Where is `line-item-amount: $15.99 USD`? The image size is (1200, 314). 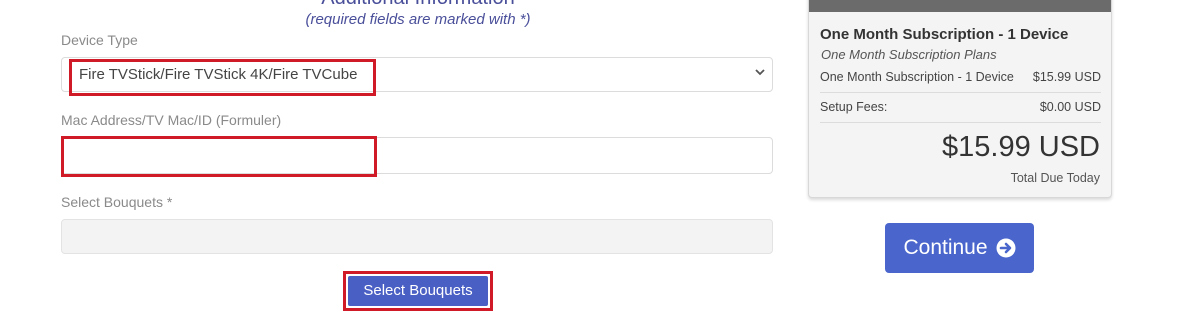 line-item-amount: $15.99 USD is located at coordinates (1066, 77).